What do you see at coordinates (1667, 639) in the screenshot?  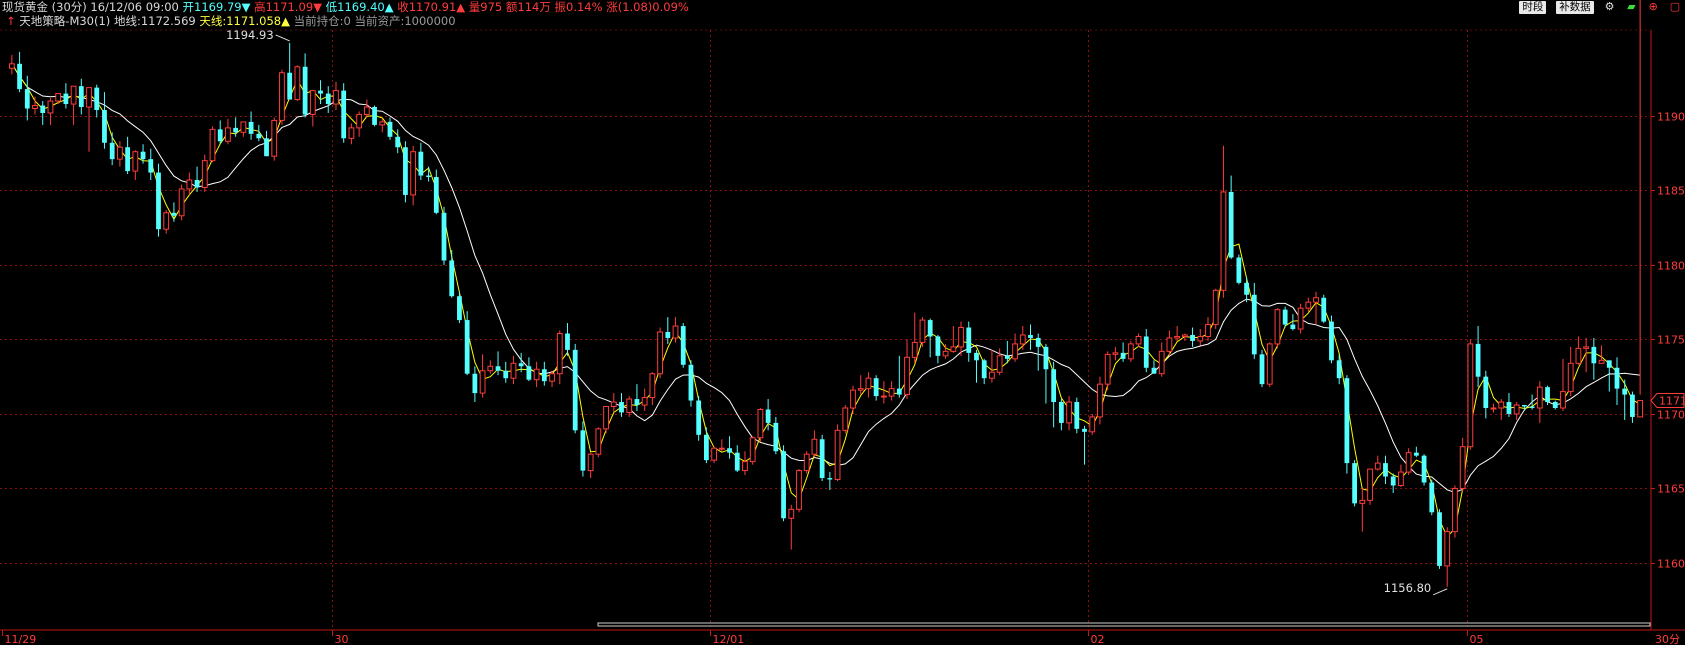 I see `period-label: 30分` at bounding box center [1667, 639].